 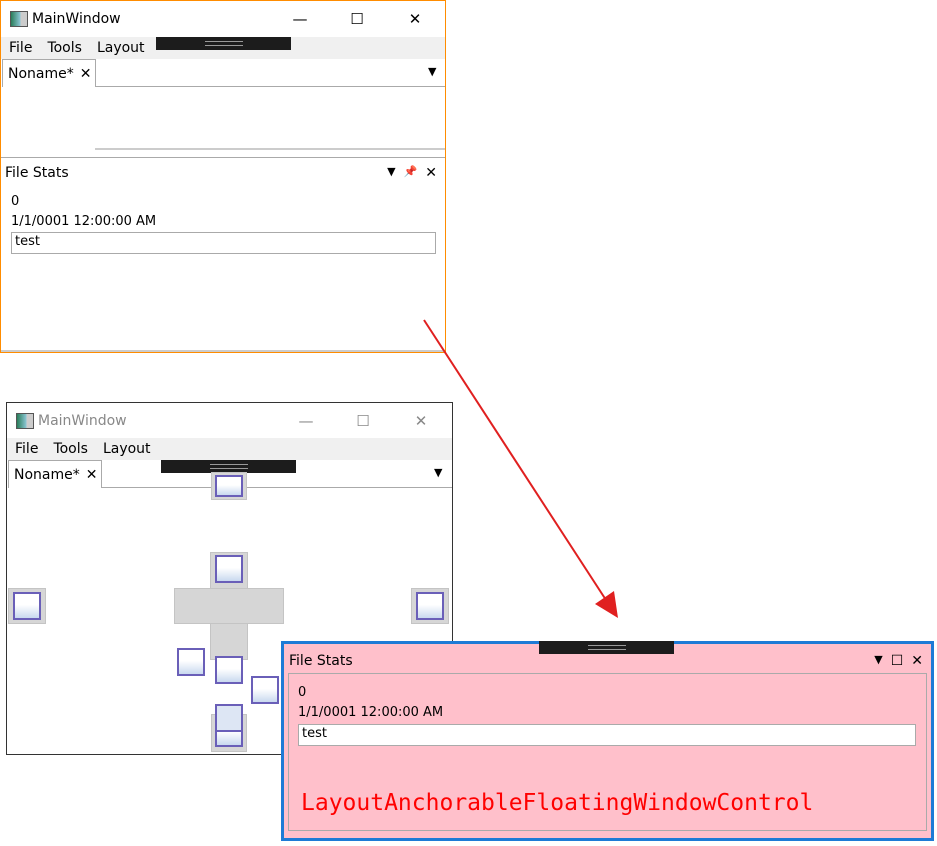 I want to click on pane-title: File Stats, so click(x=321, y=661).